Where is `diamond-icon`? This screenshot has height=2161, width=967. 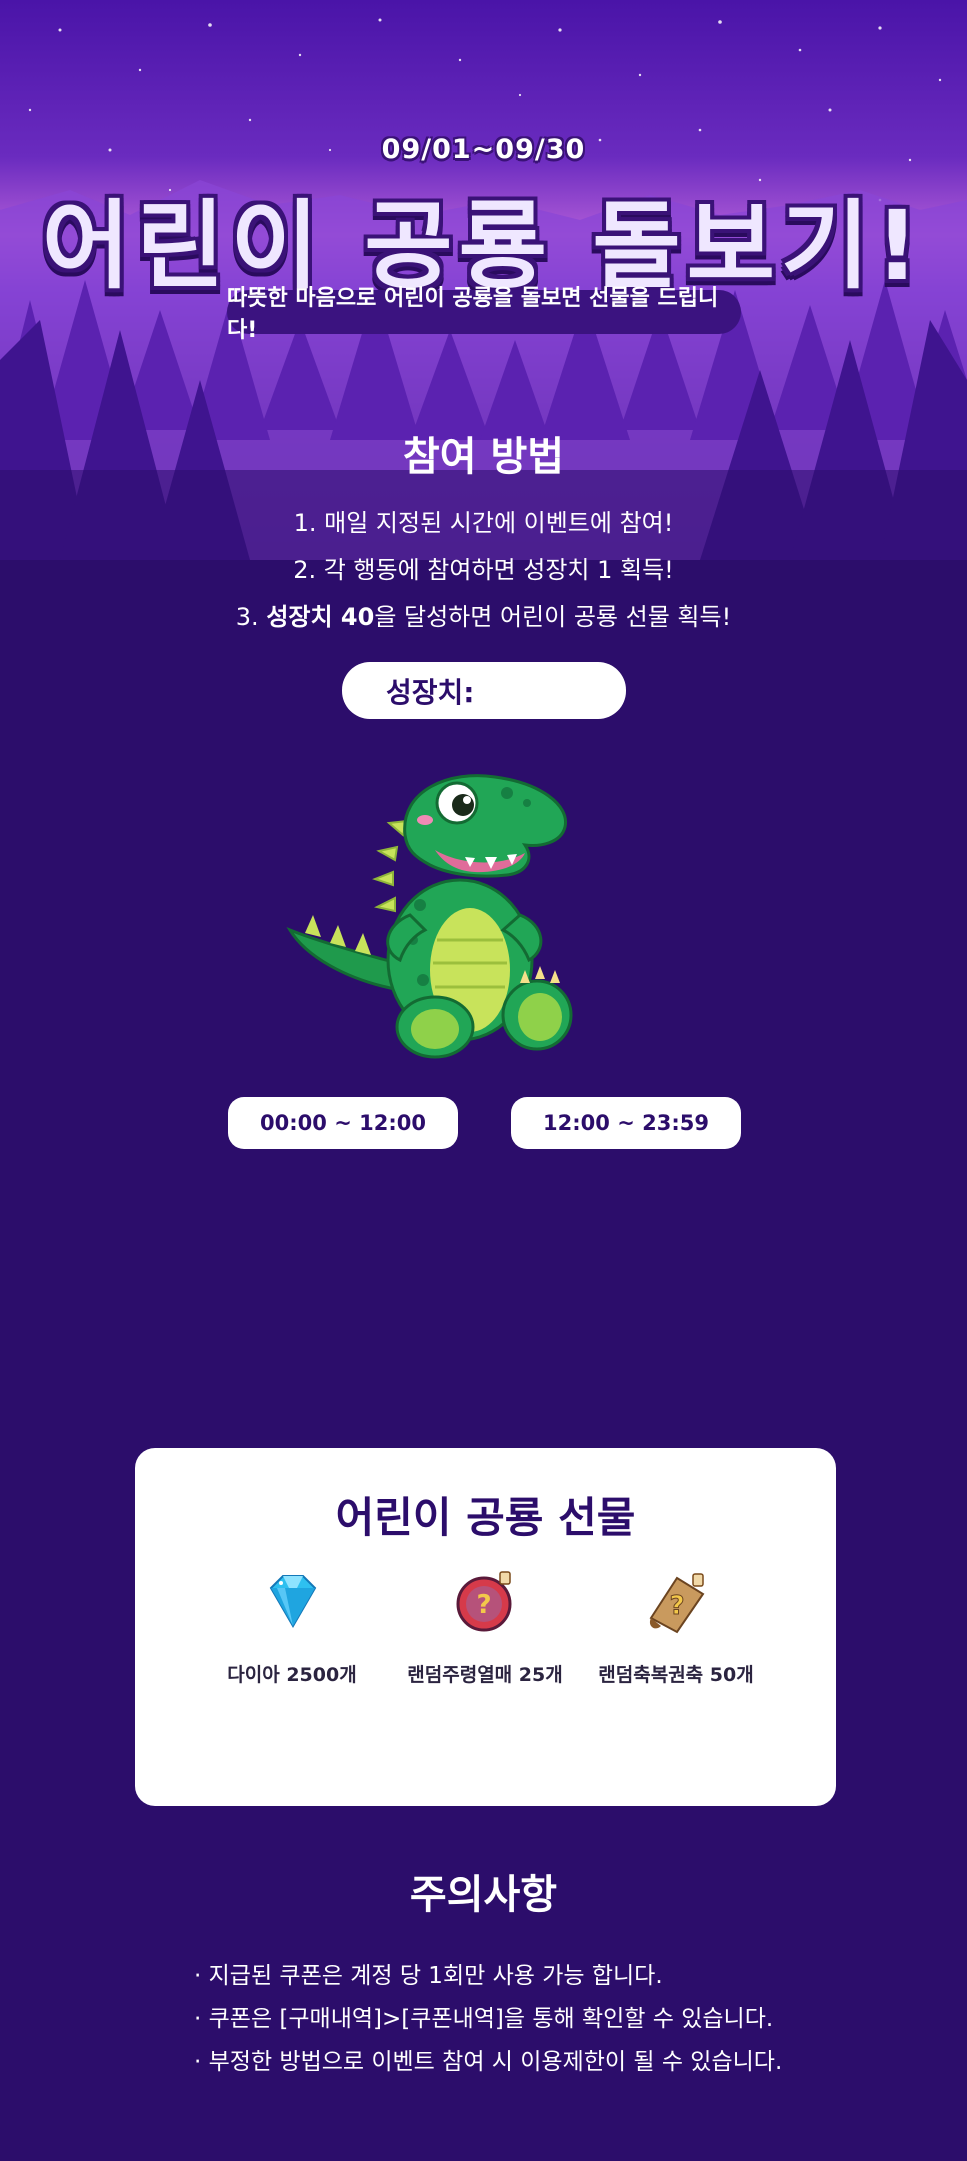 diamond-icon is located at coordinates (293, 1601).